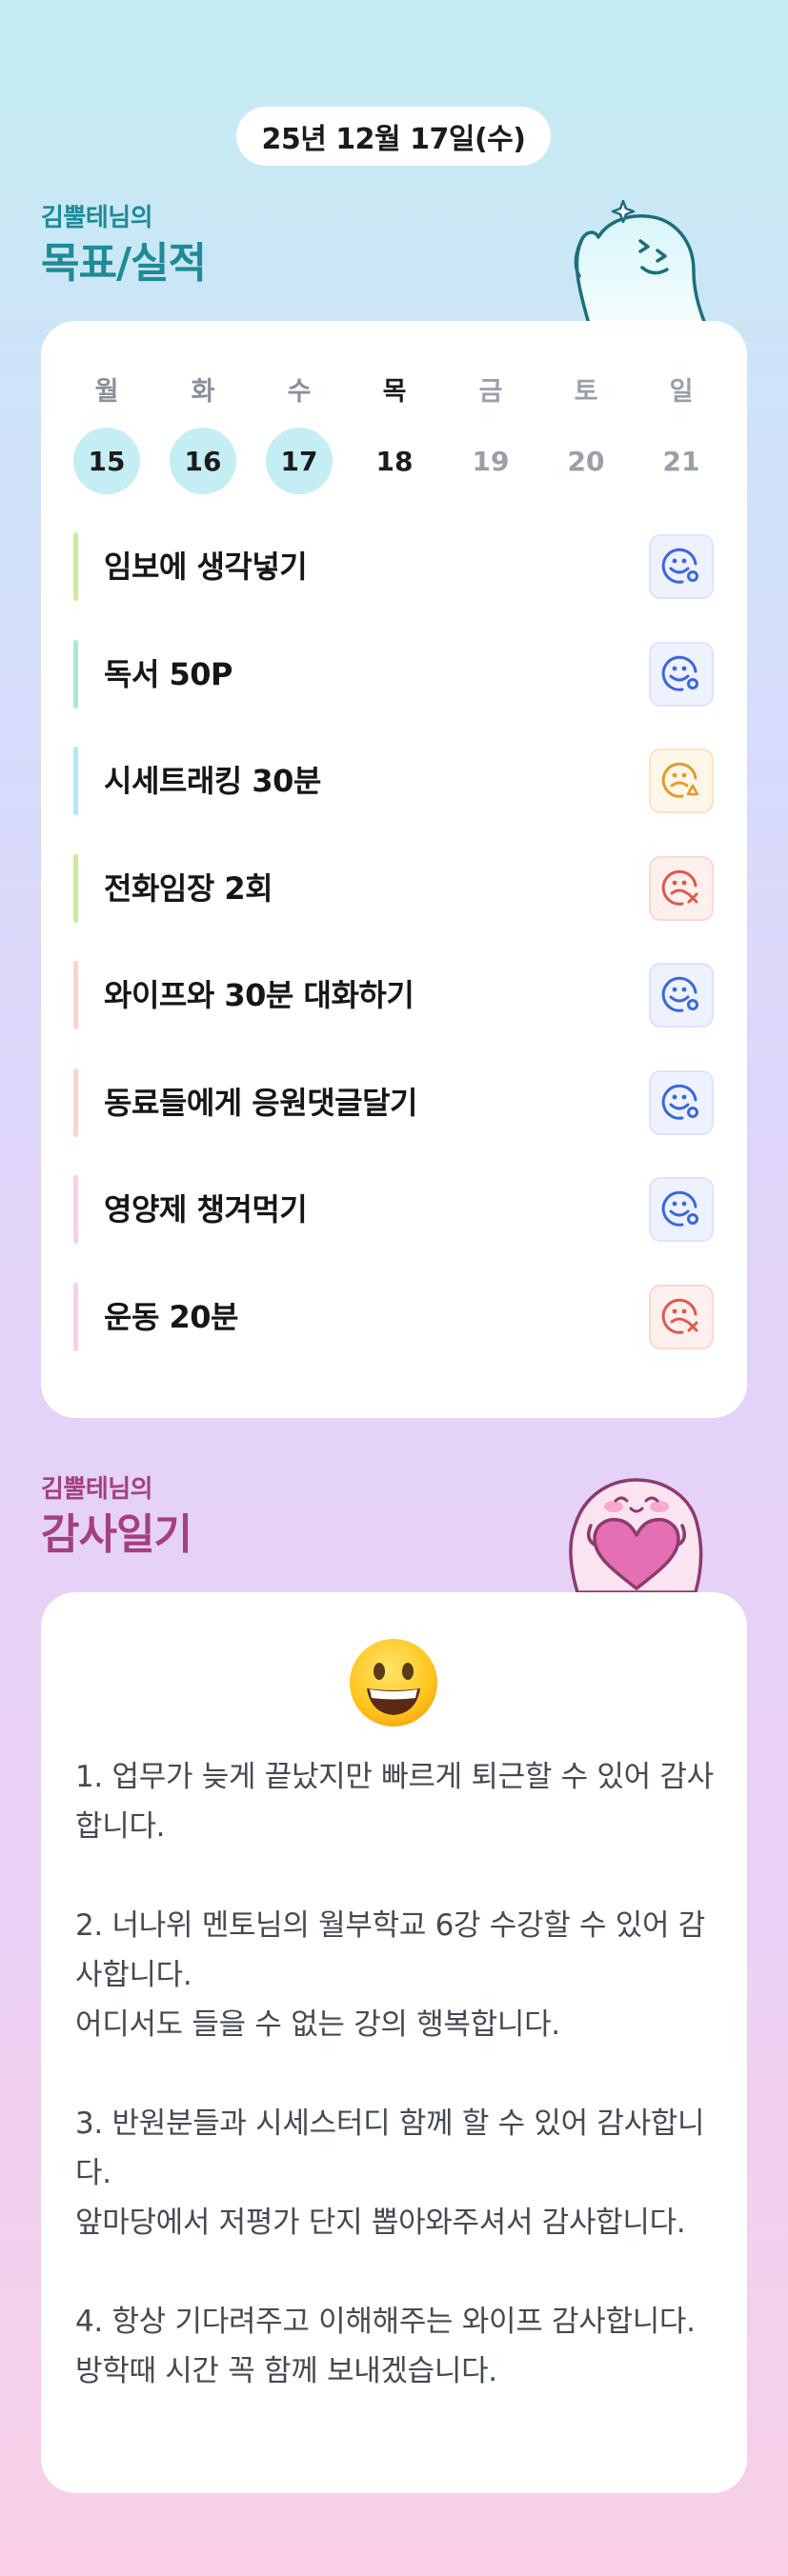 The width and height of the screenshot is (788, 2576). I want to click on status-partial-icon, so click(681, 781).